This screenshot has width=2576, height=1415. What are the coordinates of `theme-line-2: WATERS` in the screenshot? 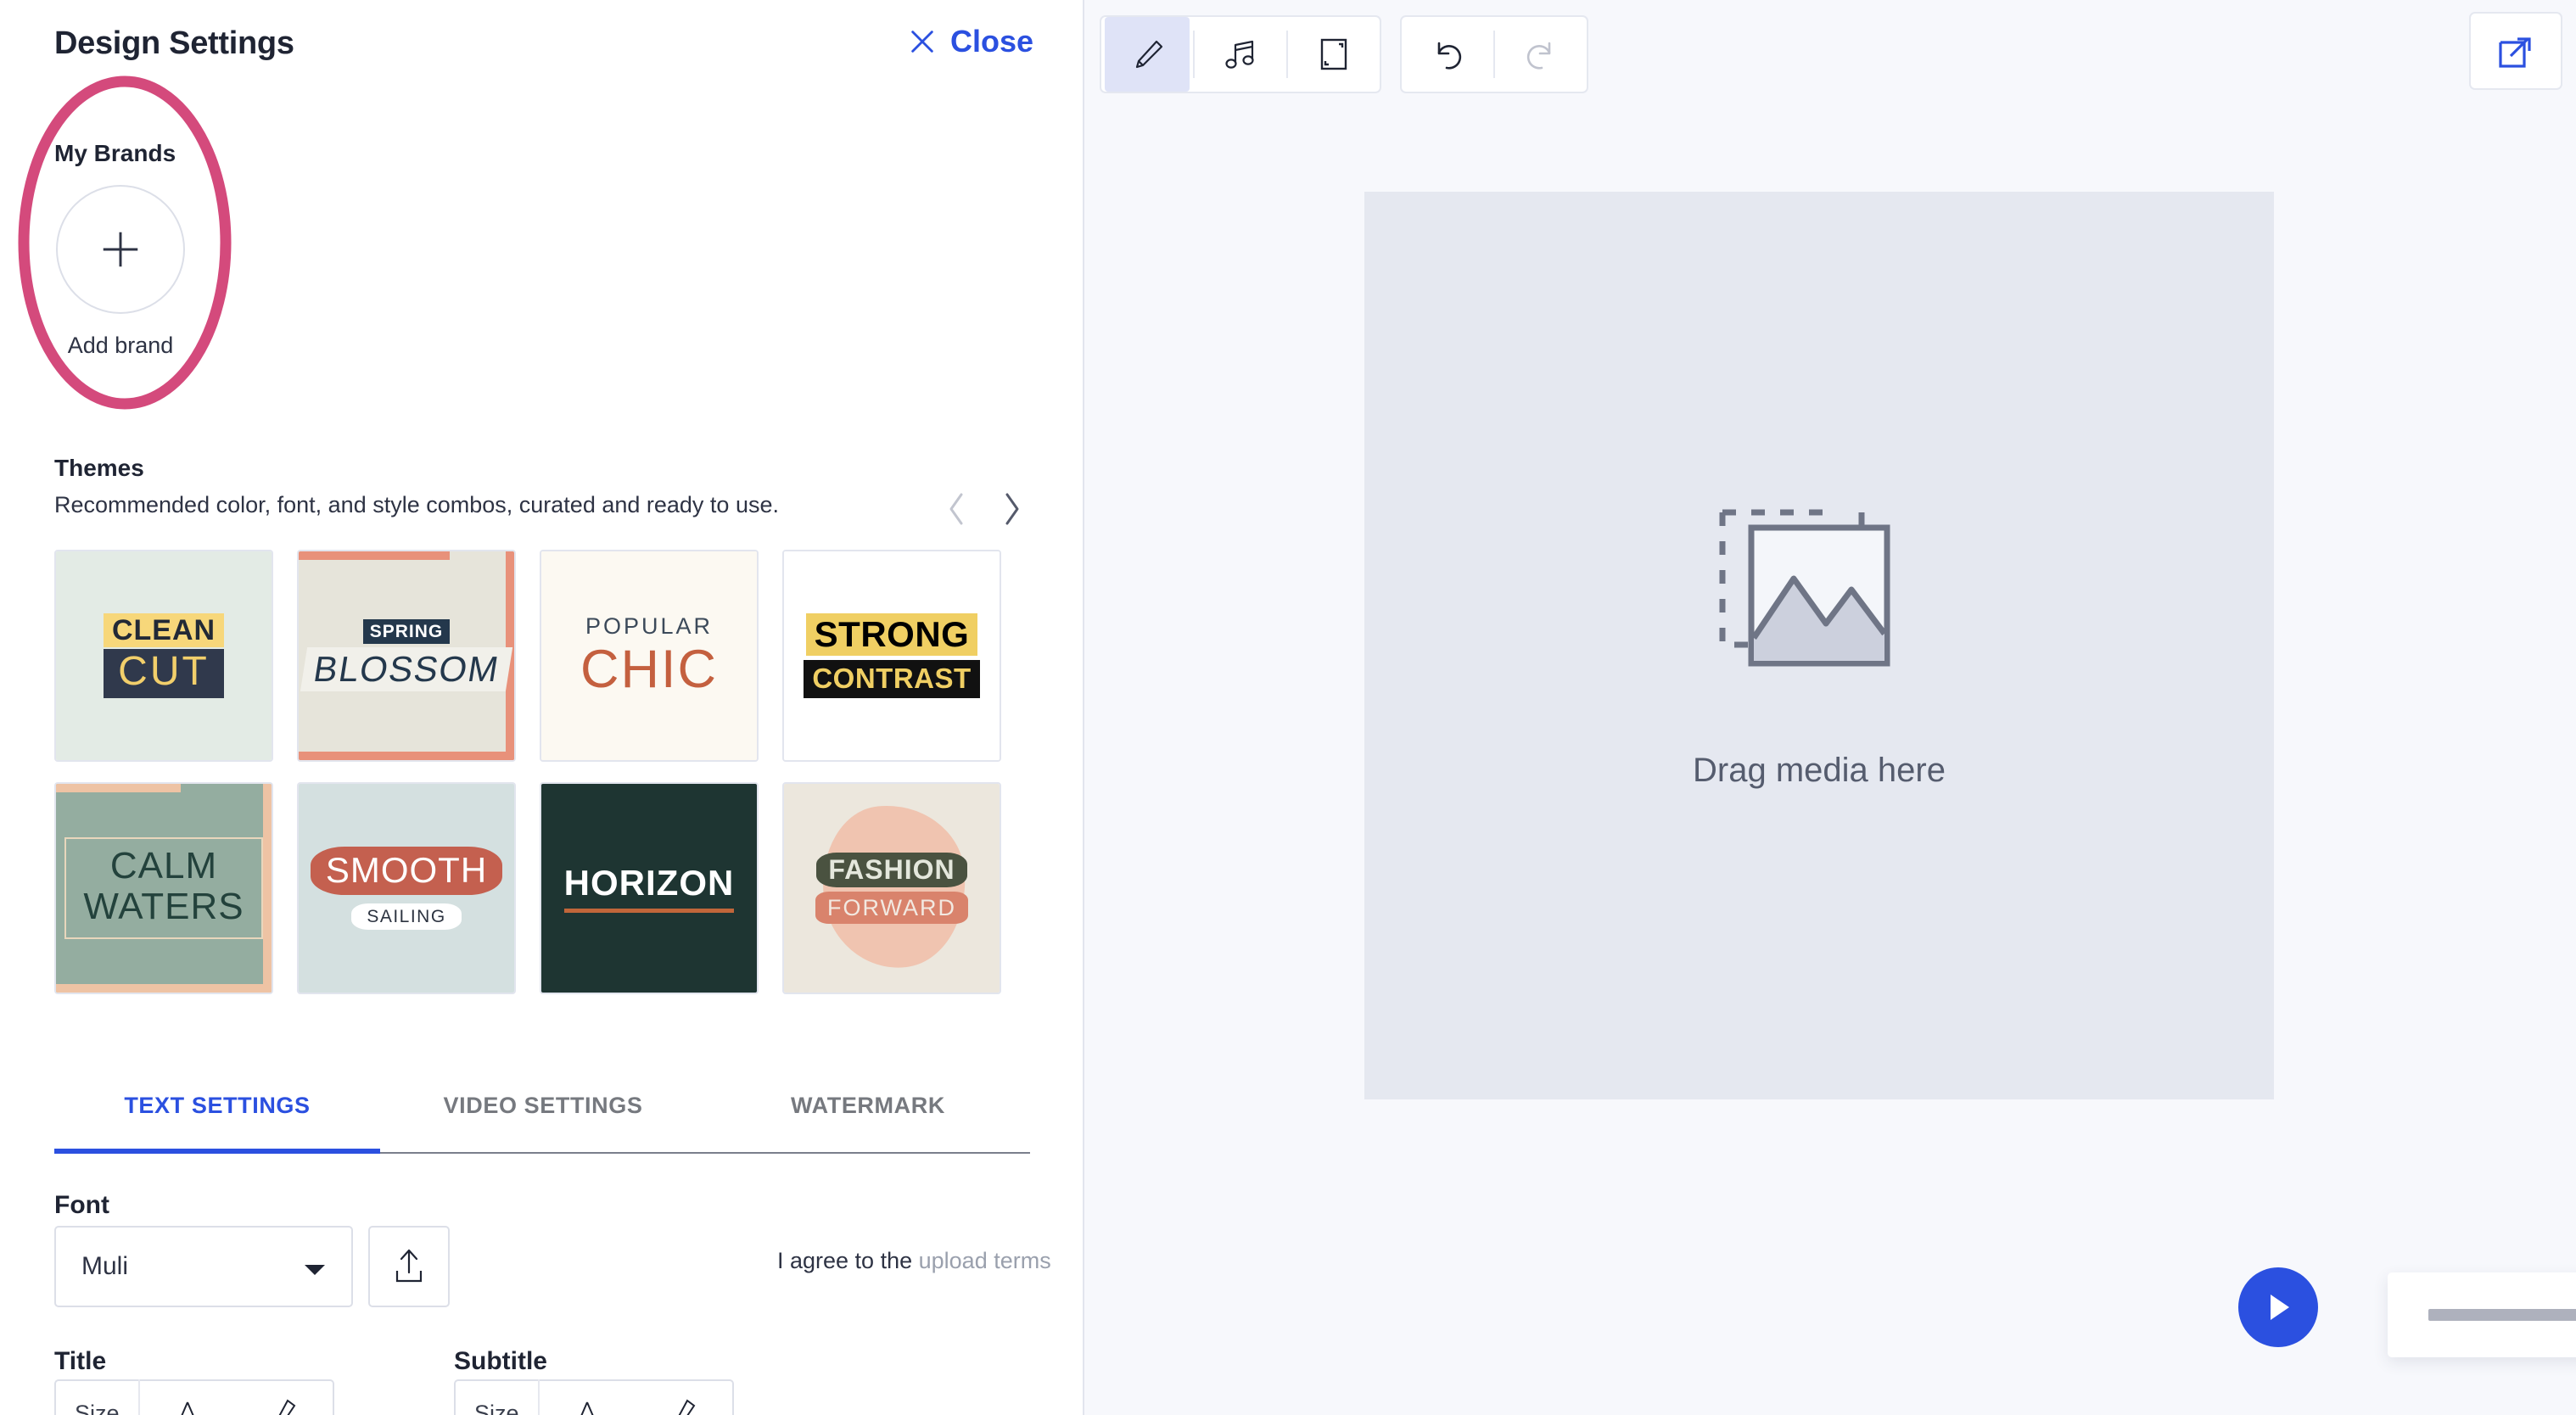 It's located at (164, 907).